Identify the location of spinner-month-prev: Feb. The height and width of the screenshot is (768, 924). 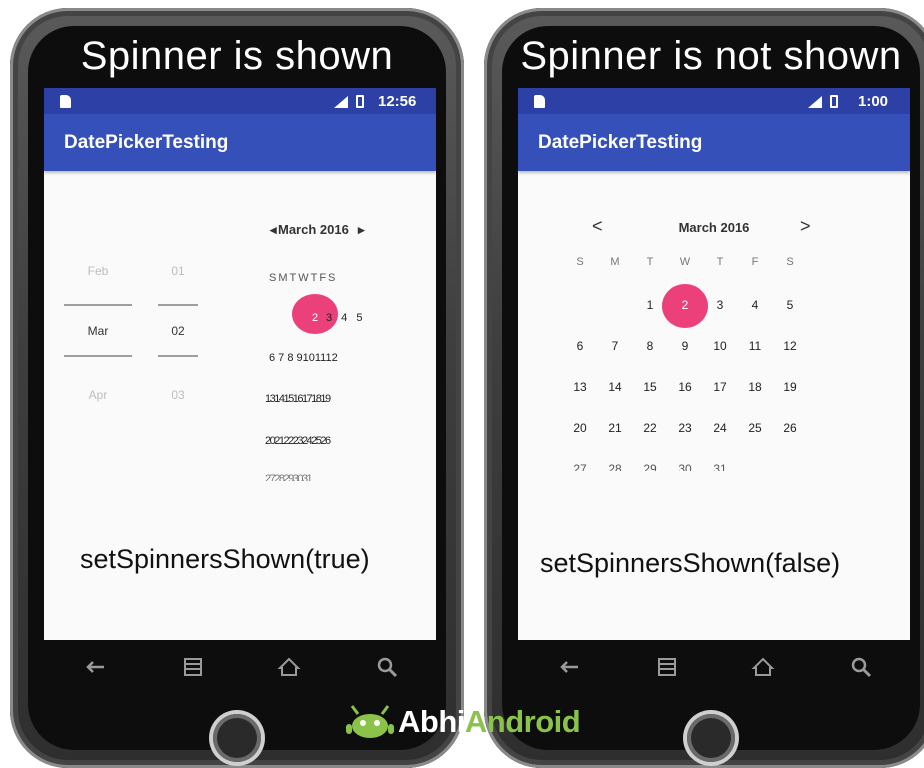
(98, 271).